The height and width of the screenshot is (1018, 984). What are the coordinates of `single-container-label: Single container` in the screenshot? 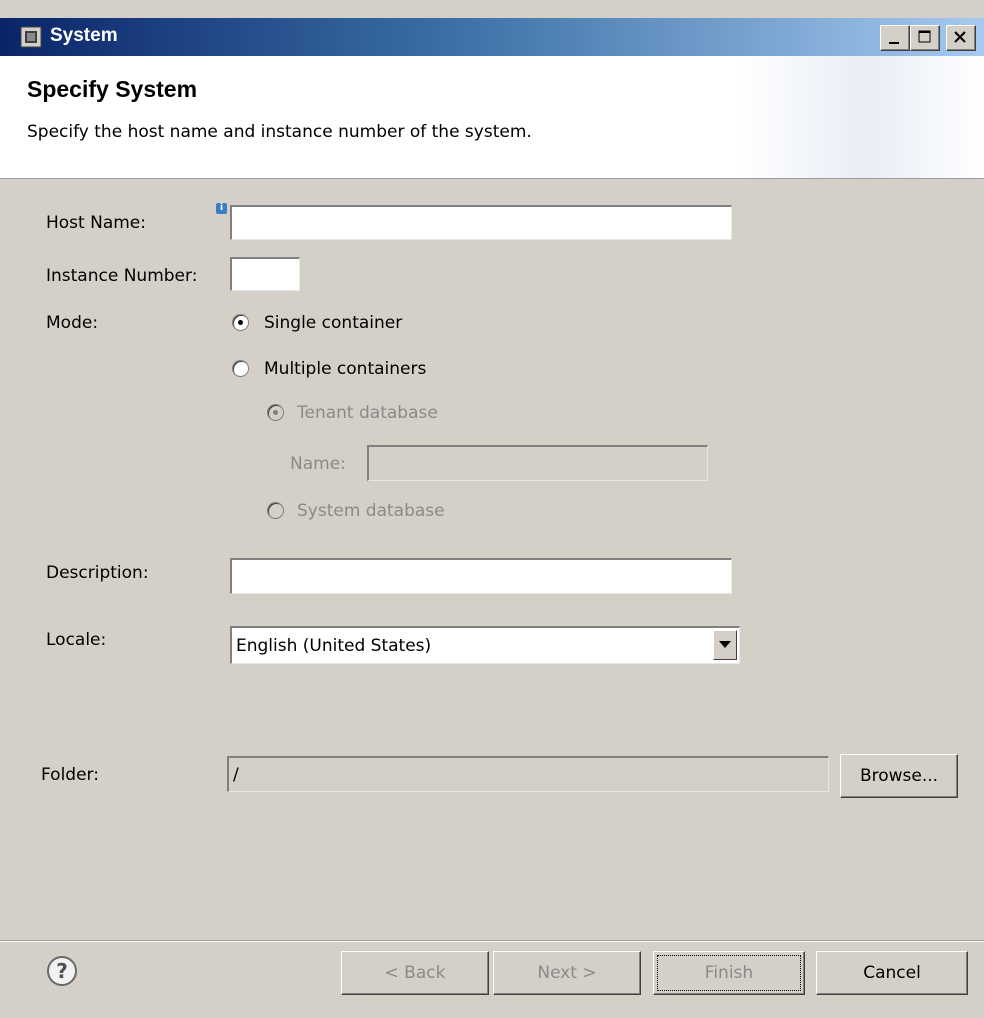 It's located at (333, 323).